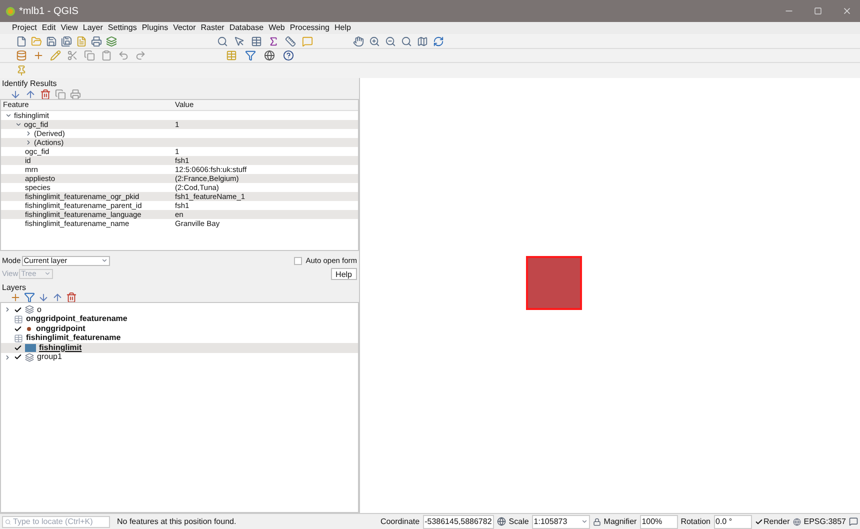  What do you see at coordinates (45, 94) in the screenshot?
I see `clear-icon` at bounding box center [45, 94].